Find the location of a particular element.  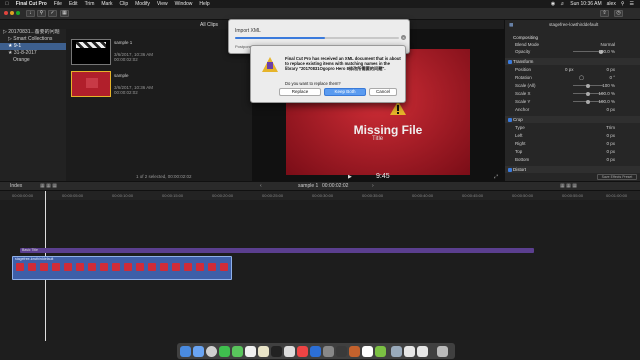

app-store-icon is located at coordinates (315, 351).